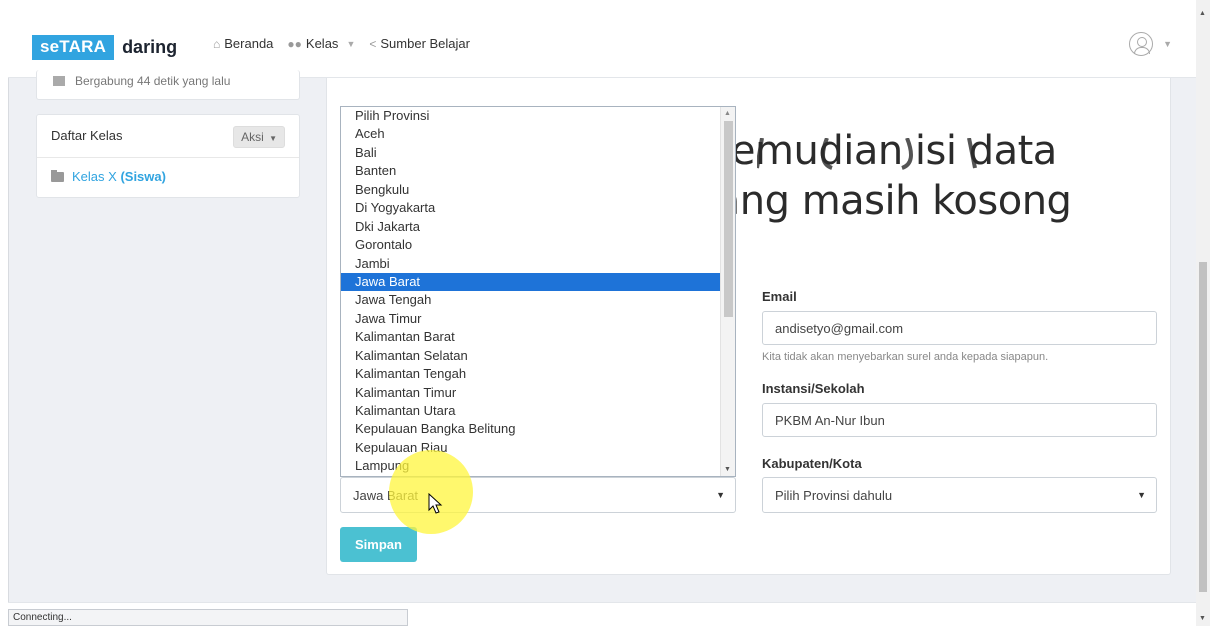 This screenshot has width=1210, height=626. I want to click on dropdown-option: Kalimantan Utara, so click(538, 411).